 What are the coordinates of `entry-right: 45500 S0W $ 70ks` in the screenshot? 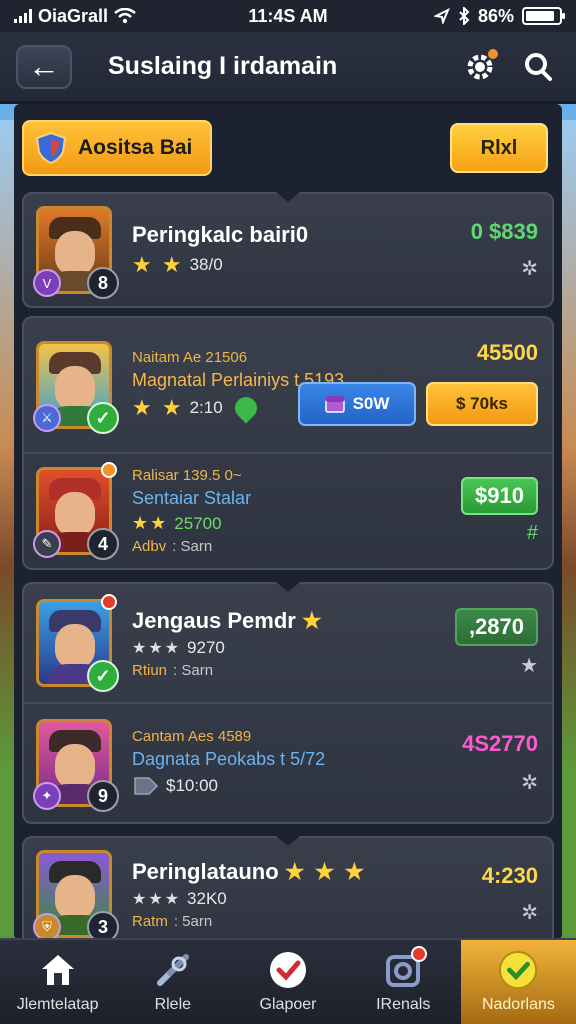 It's located at (418, 385).